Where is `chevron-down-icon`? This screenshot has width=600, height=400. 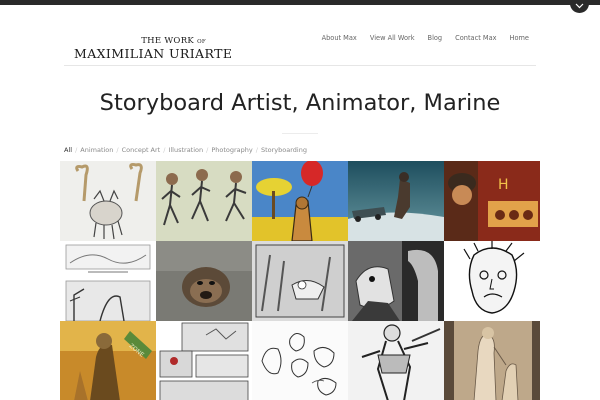
chevron-down-icon is located at coordinates (579, 6).